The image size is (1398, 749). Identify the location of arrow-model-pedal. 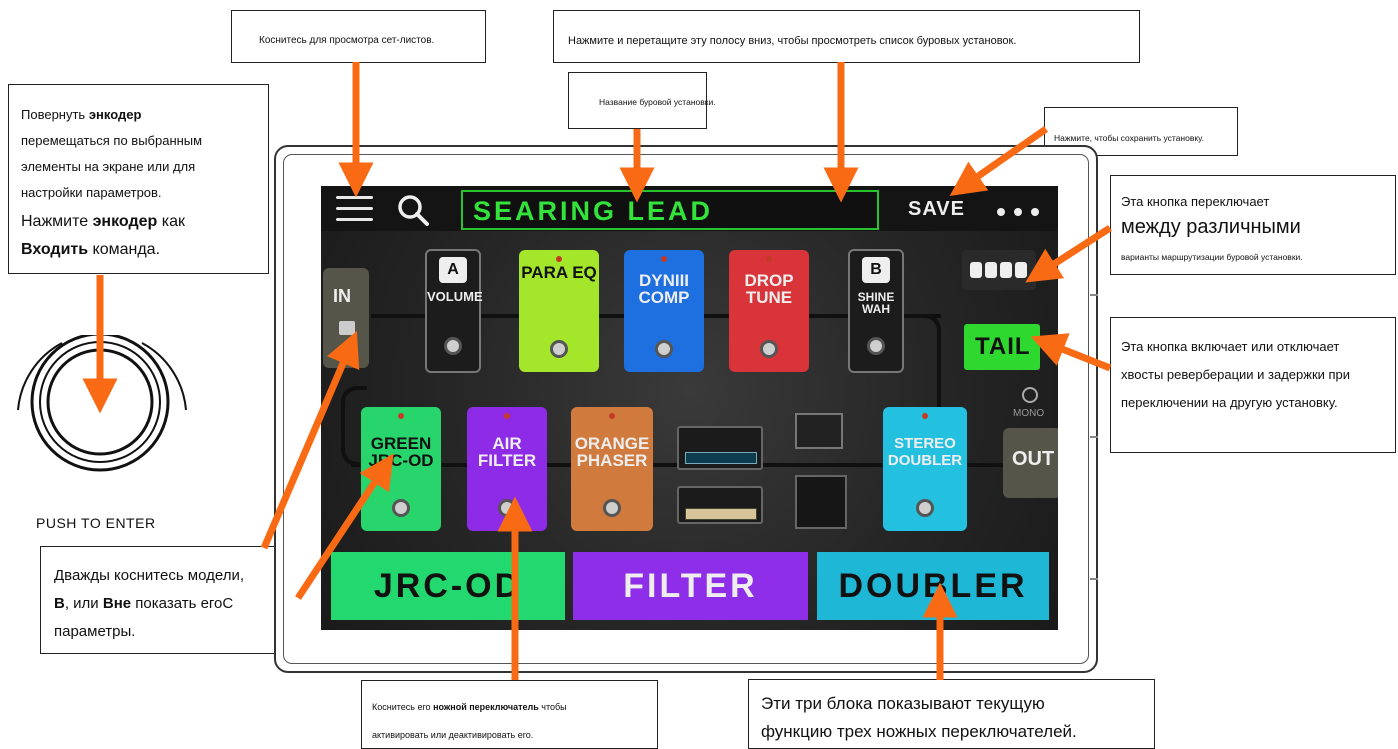
(344, 526).